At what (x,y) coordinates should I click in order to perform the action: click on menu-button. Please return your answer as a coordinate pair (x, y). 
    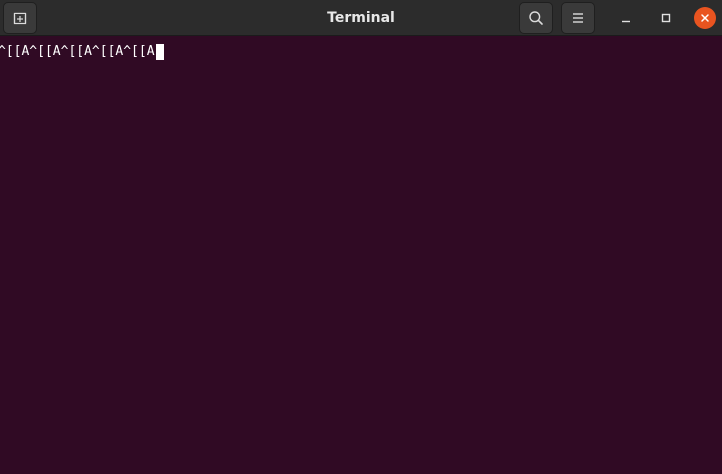
    Looking at the image, I should click on (578, 18).